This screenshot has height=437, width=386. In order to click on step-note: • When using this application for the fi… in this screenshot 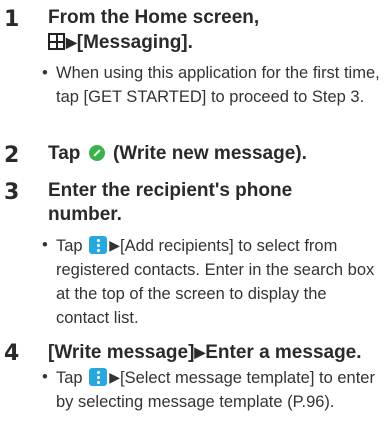, I will do `click(211, 85)`.